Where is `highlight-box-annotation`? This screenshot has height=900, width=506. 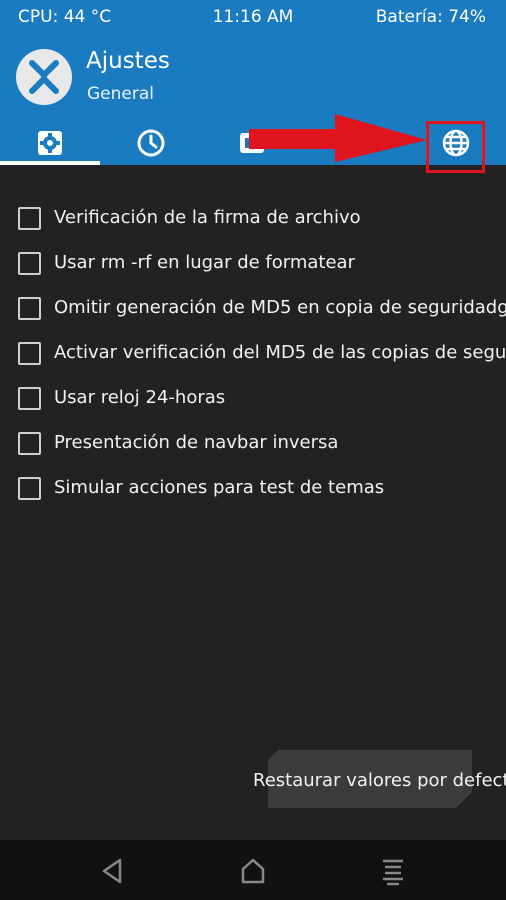
highlight-box-annotation is located at coordinates (455, 147).